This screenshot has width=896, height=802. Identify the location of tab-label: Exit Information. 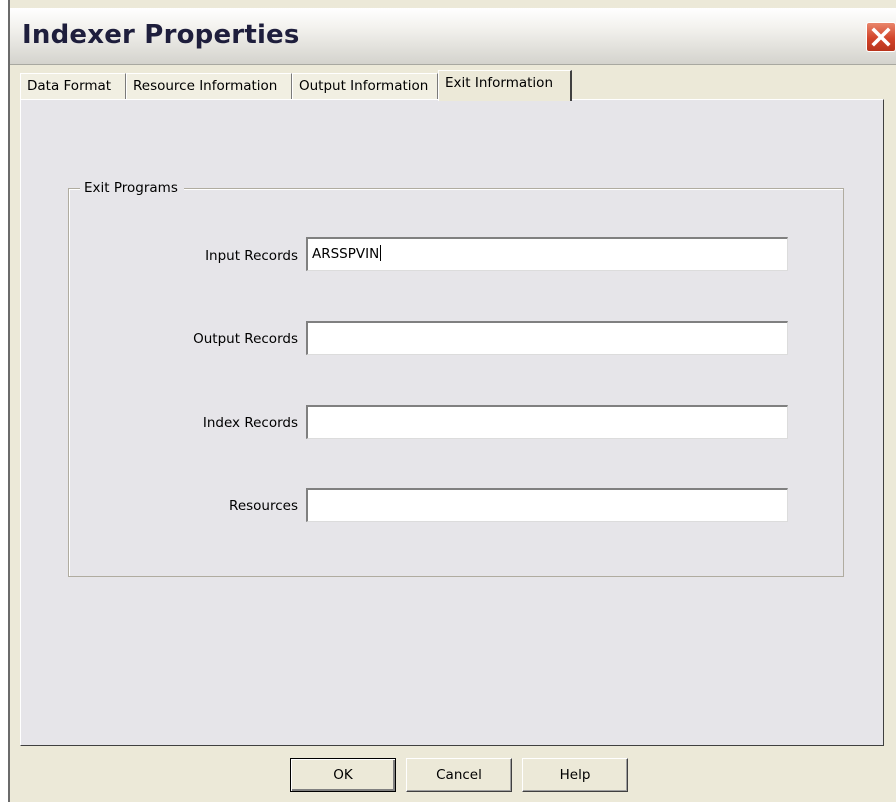
(499, 83).